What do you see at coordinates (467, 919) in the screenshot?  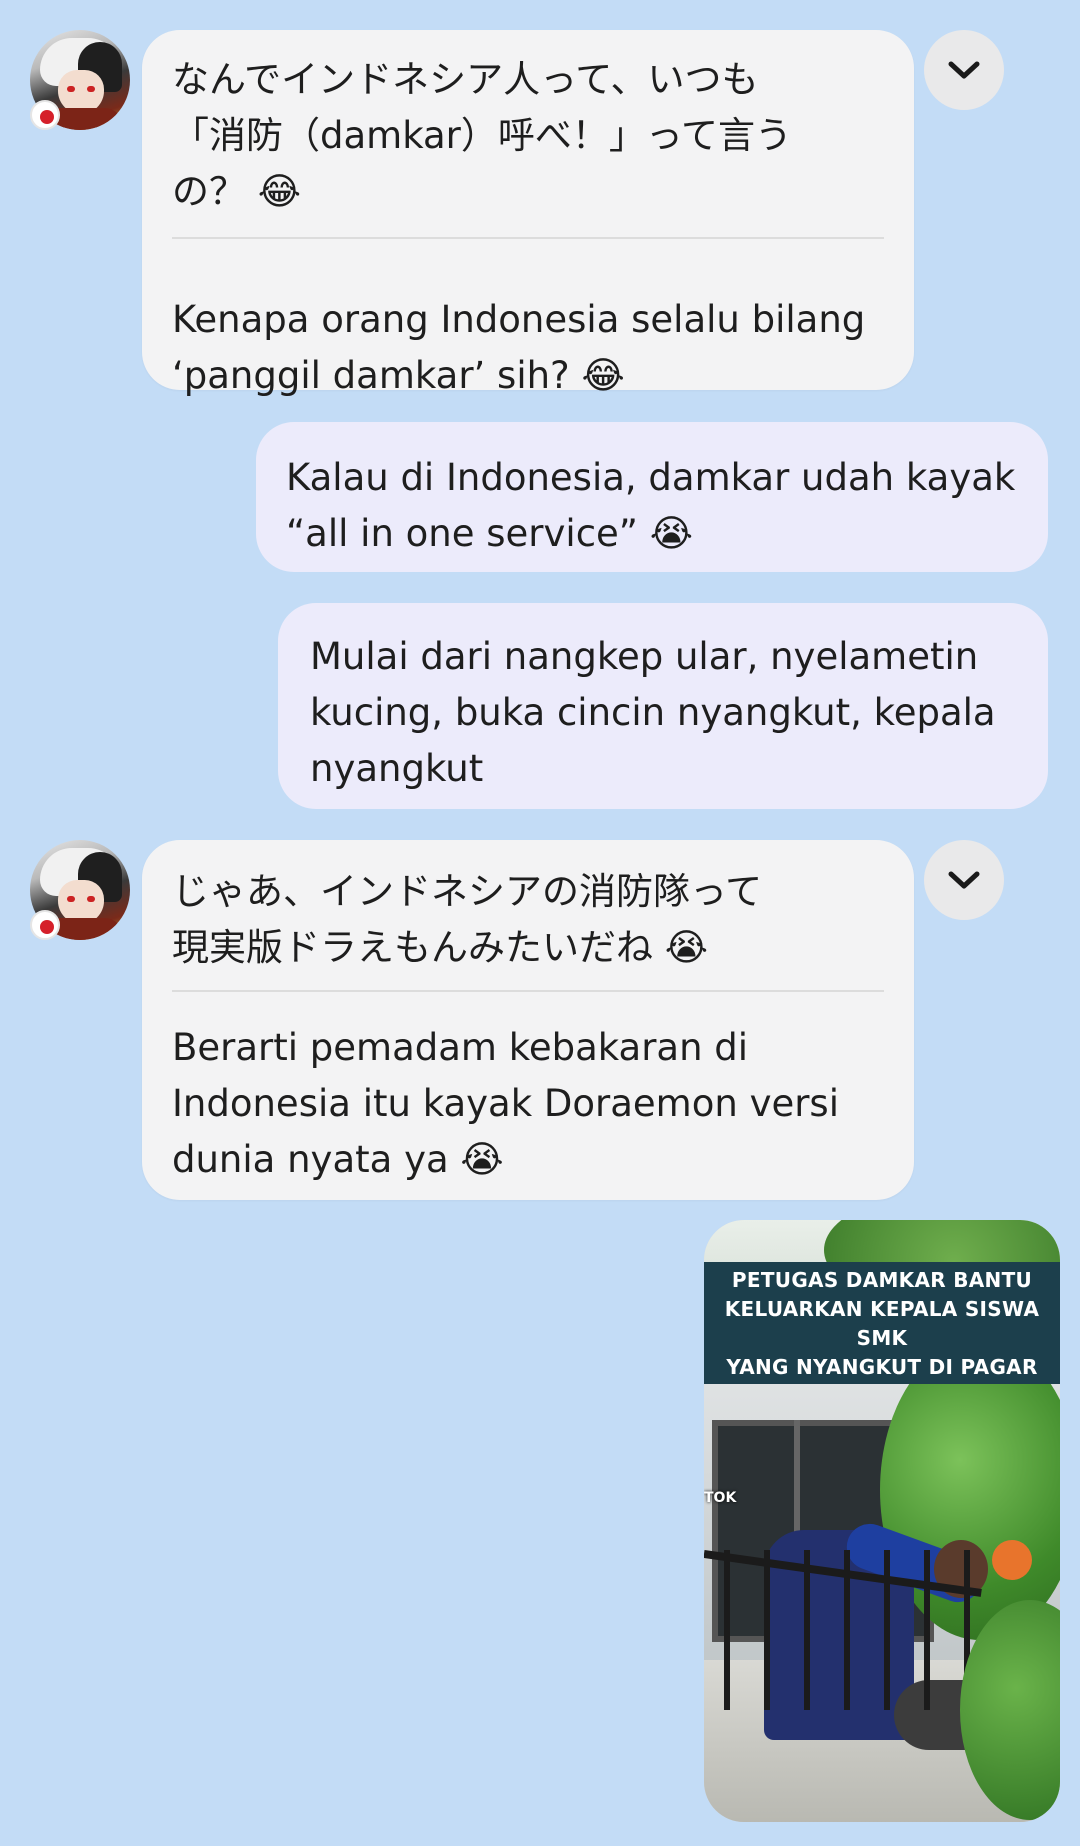 I see `message-original-text: じゃあ、インドネシアの消防隊って 現実版ドラえもんみたいだね 😭` at bounding box center [467, 919].